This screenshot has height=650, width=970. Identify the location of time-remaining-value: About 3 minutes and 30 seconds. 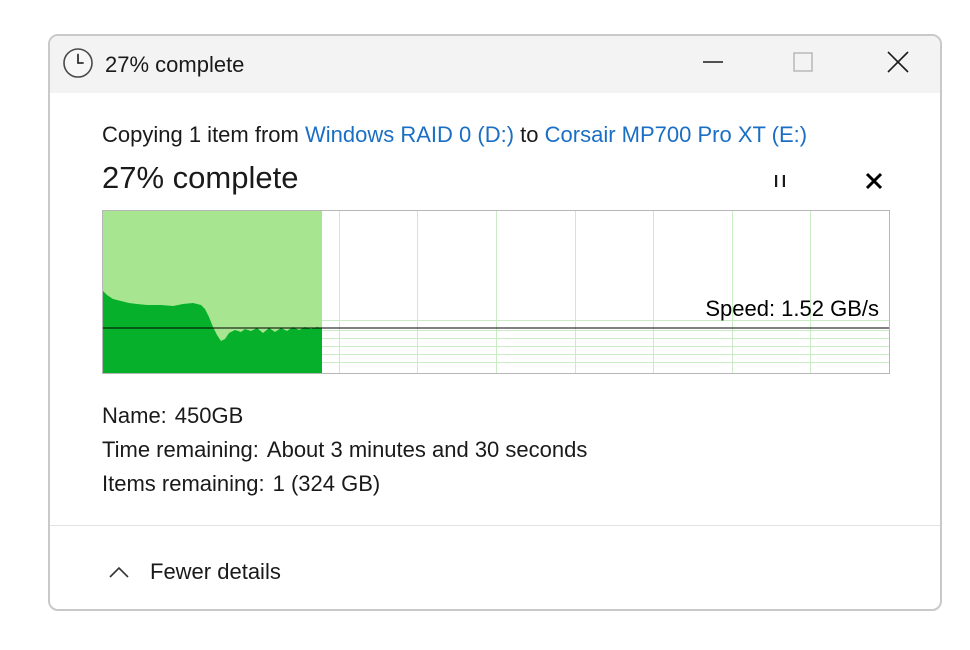
(427, 449).